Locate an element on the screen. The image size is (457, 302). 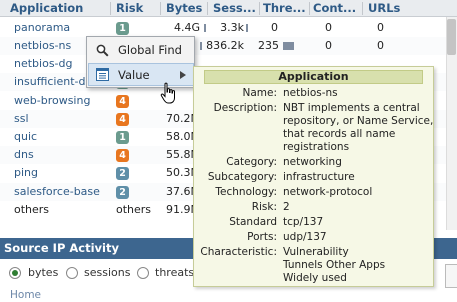
metric-radio-group: bytes sessions threats is located at coordinates (100, 273).